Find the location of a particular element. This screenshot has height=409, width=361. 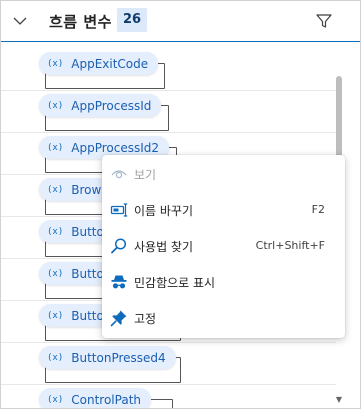

variable-name: ControlPath is located at coordinates (106, 399).